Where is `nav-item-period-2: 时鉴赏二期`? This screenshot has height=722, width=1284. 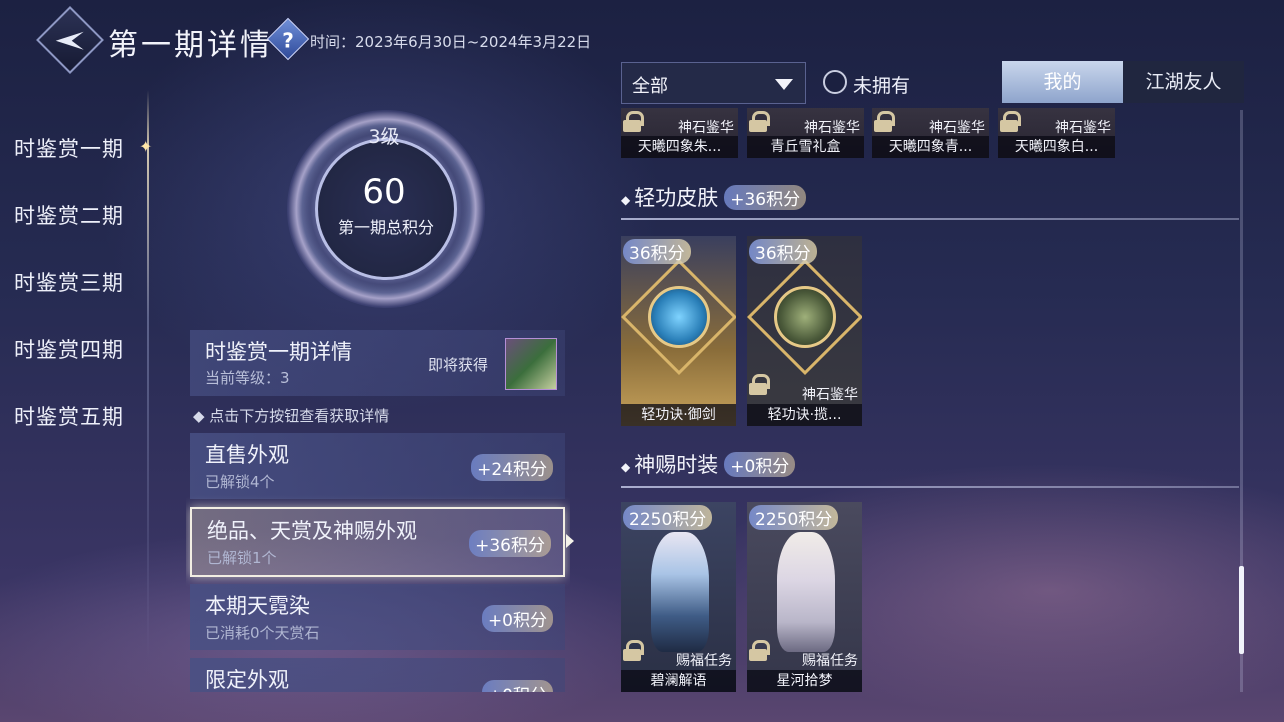
nav-item-period-2: 时鉴赏二期 is located at coordinates (69, 215).